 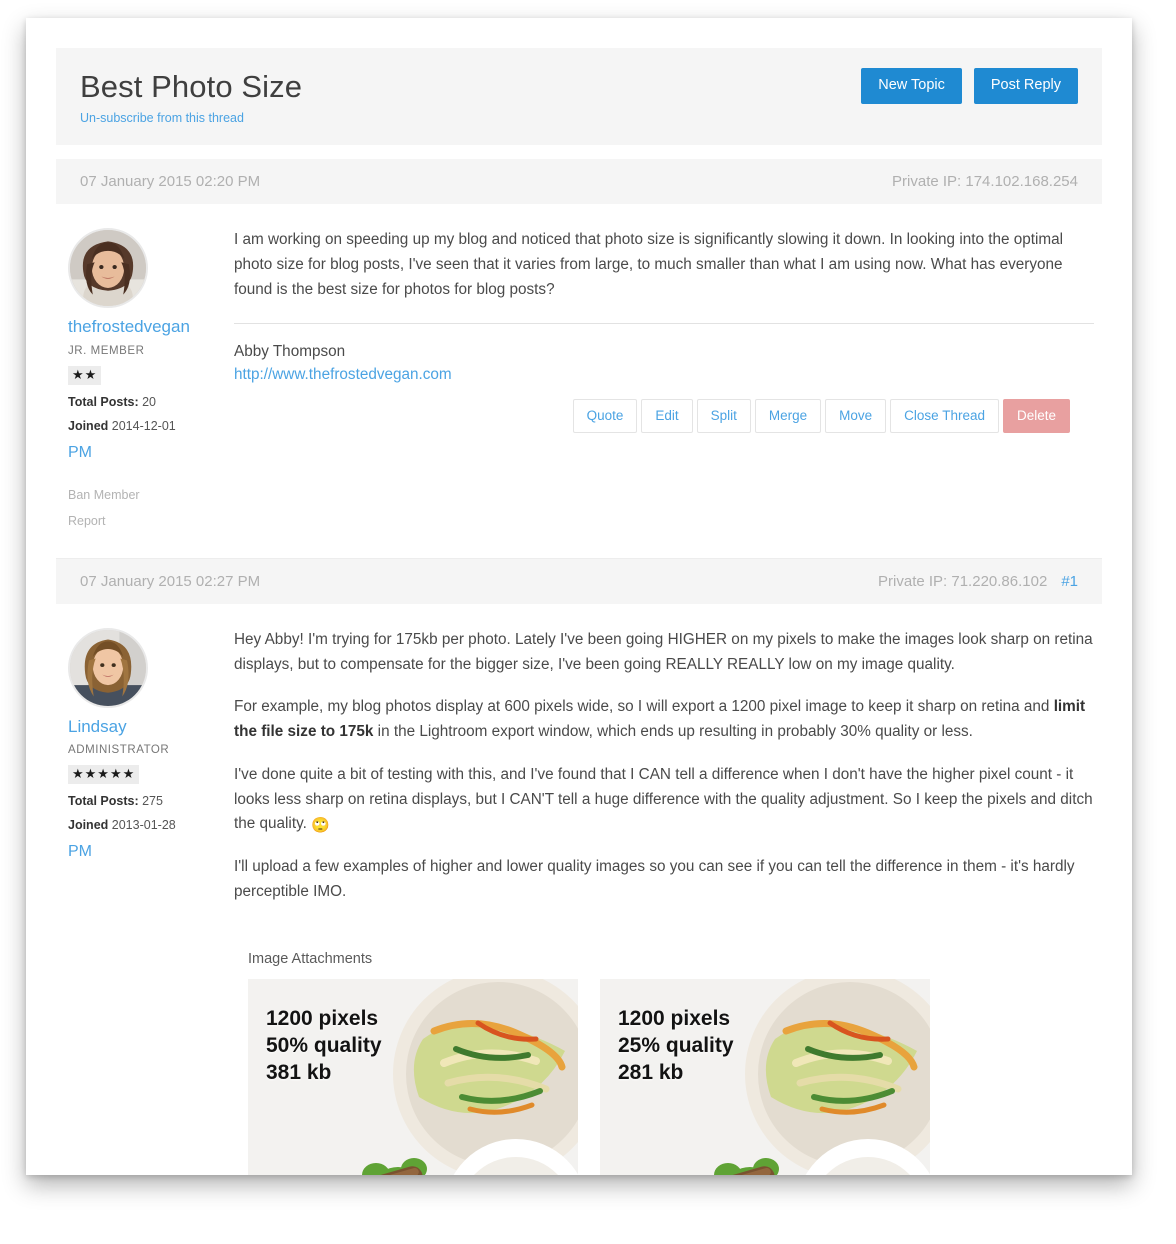 I want to click on post-timestamp: 07 January 2015 02:27 PM, so click(x=170, y=581).